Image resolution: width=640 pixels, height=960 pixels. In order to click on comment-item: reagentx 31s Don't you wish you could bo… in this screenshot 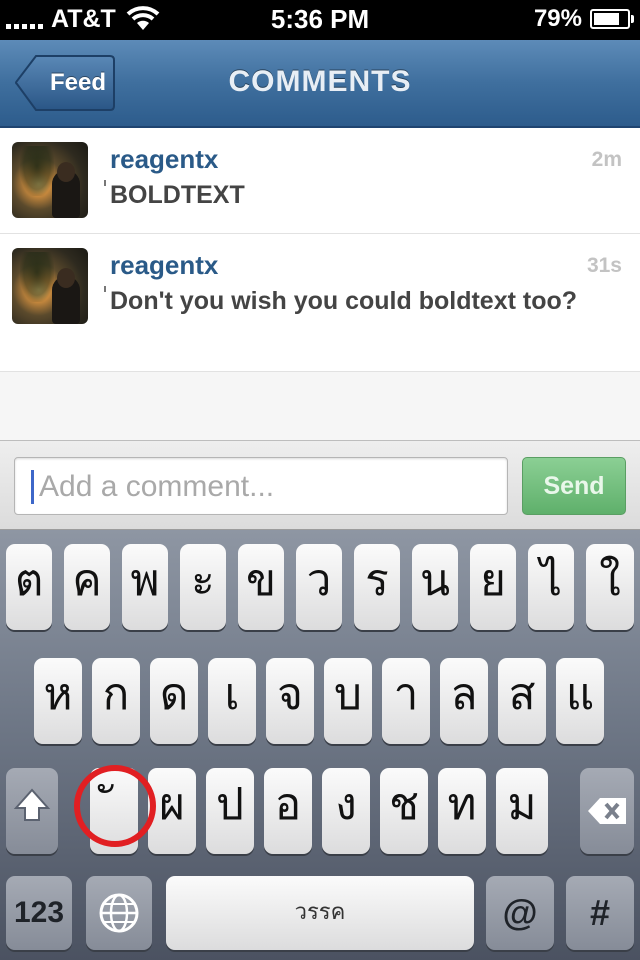, I will do `click(320, 303)`.